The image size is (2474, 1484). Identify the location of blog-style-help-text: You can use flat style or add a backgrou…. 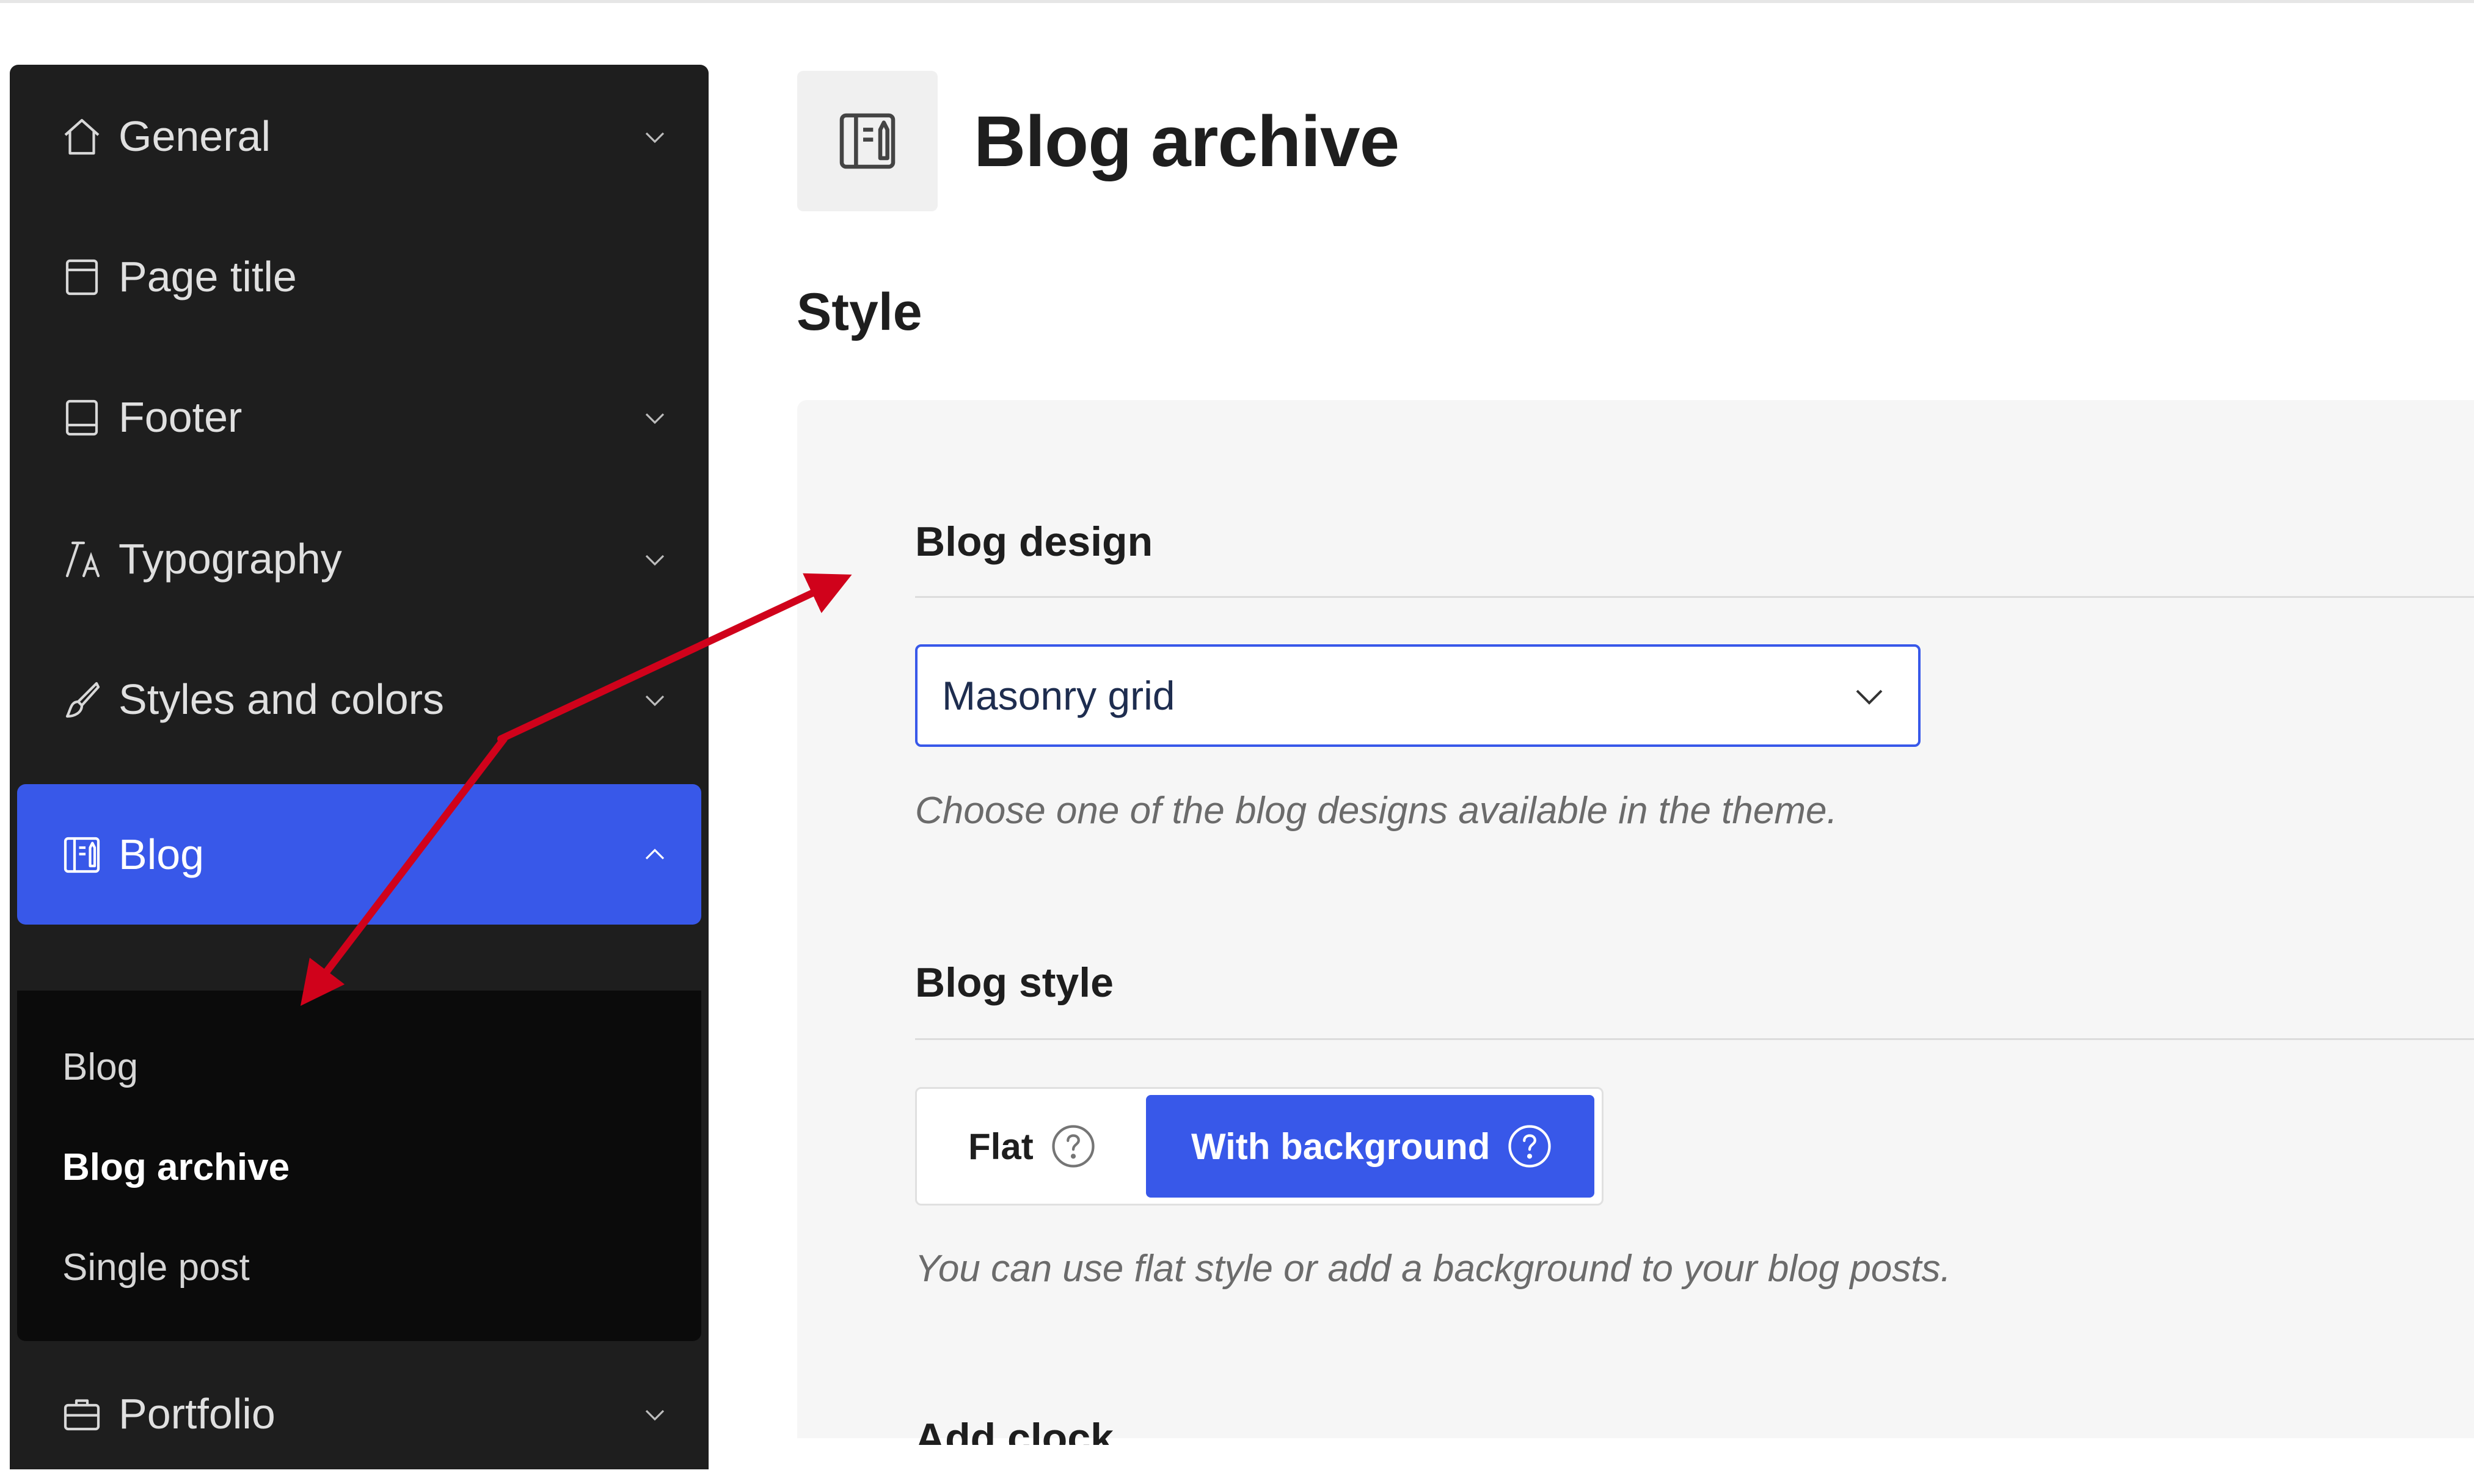
(1433, 1269).